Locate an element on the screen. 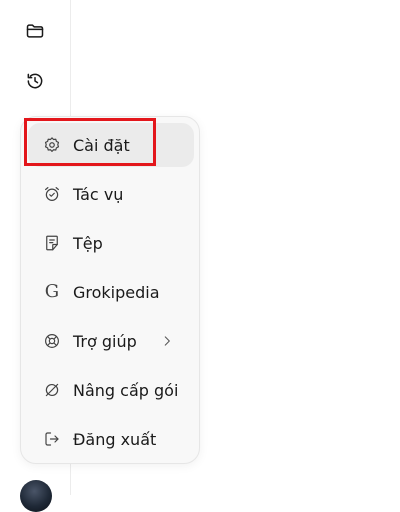  g-letter-icon: G is located at coordinates (52, 291).